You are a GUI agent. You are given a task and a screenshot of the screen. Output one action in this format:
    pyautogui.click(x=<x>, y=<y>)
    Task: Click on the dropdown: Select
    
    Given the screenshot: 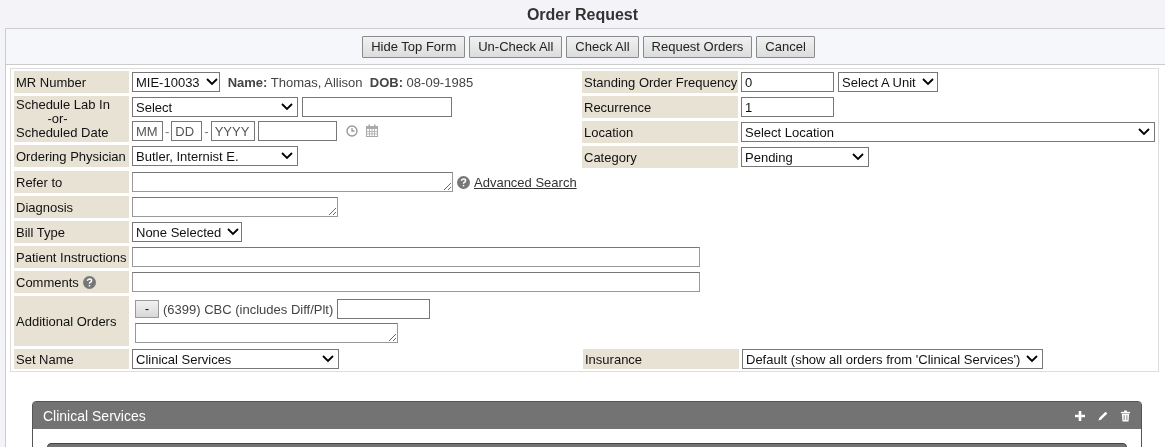 What is the action you would take?
    pyautogui.click(x=215, y=107)
    